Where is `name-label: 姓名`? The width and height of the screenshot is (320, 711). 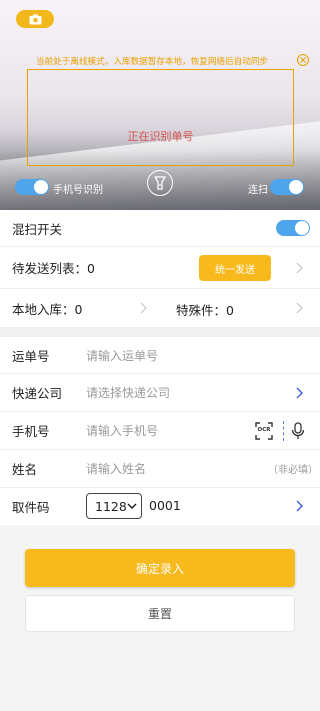
name-label: 姓名 is located at coordinates (25, 469).